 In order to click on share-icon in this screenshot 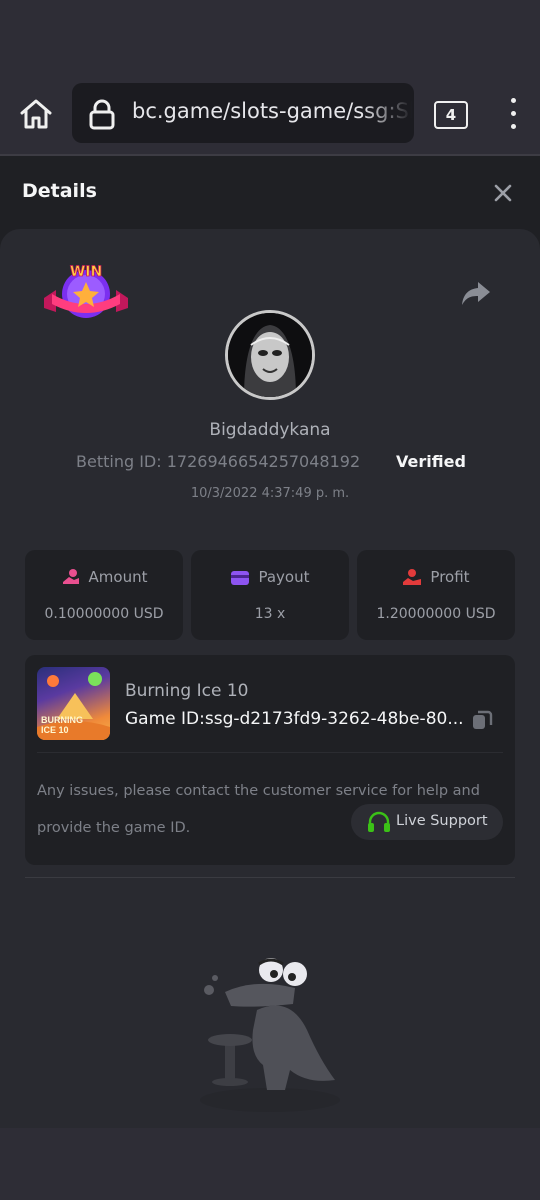, I will do `click(476, 293)`.